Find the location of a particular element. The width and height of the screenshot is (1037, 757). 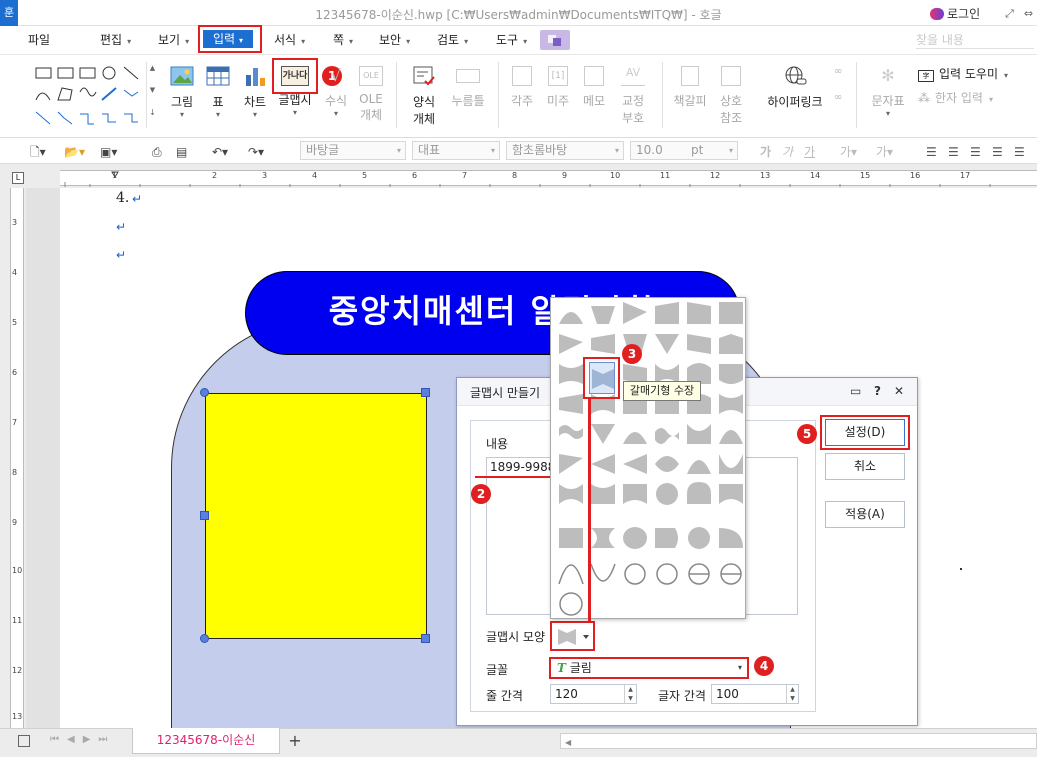

picture-label: 그림 is located at coordinates (182, 102).